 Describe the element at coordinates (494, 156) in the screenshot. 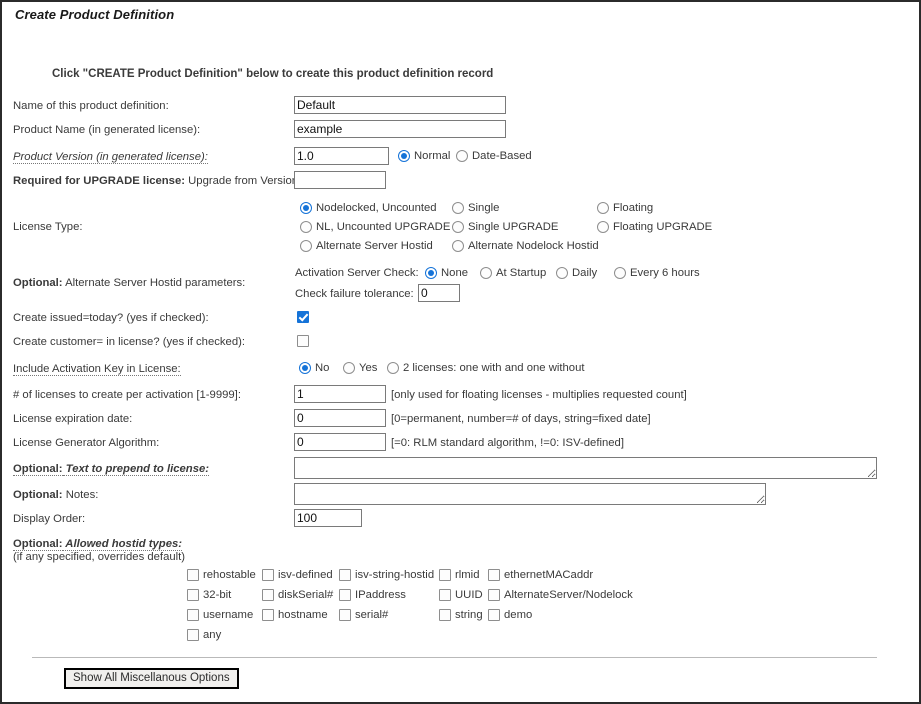

I see `radio-version-date-based: Date-Based` at that location.